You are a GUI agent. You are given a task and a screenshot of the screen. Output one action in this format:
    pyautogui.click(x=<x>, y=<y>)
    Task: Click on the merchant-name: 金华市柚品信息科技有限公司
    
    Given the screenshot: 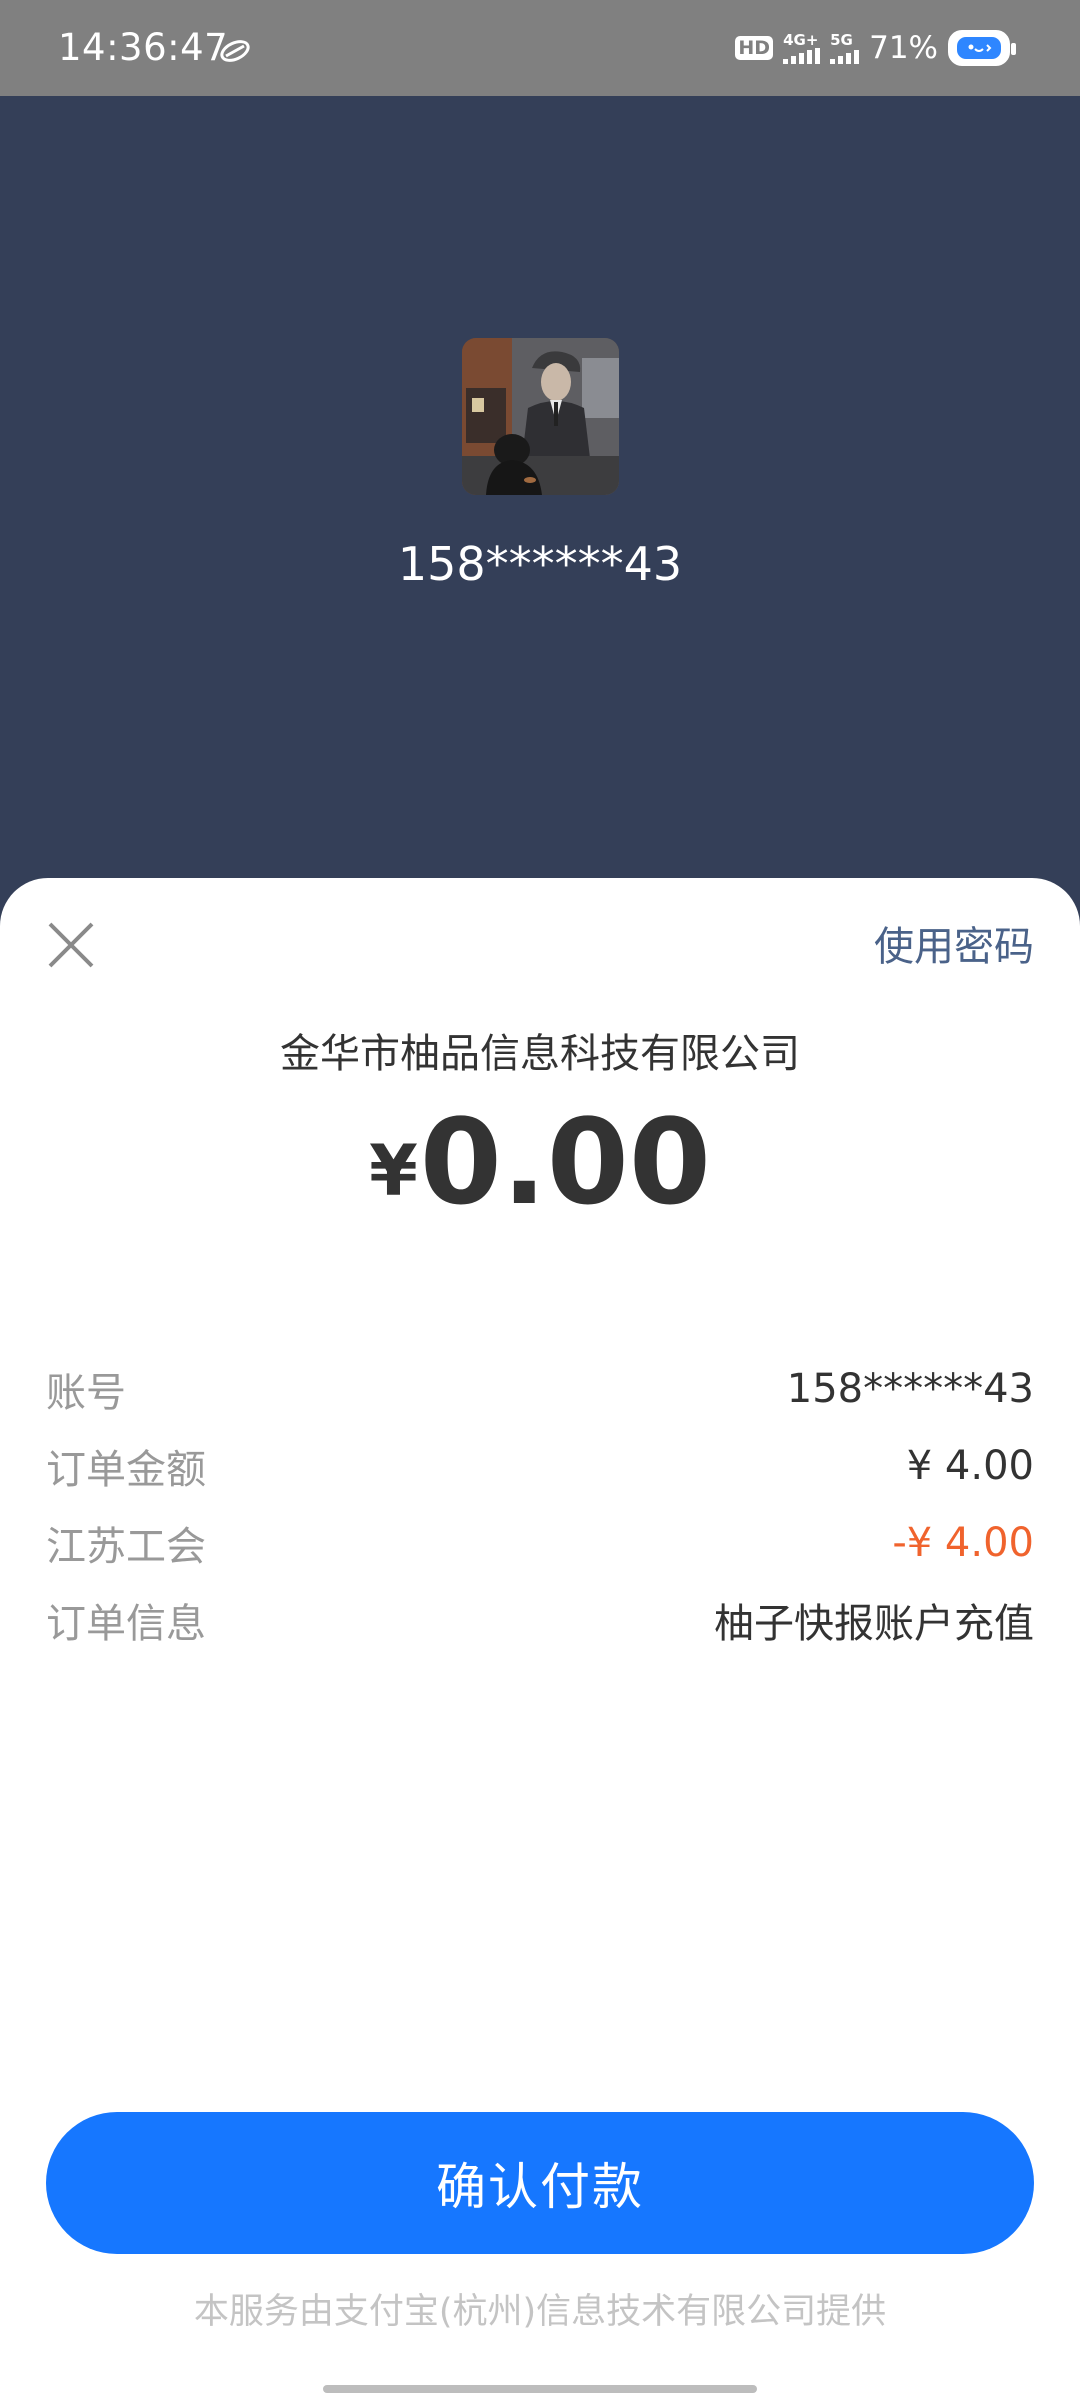 What is the action you would take?
    pyautogui.click(x=540, y=1054)
    